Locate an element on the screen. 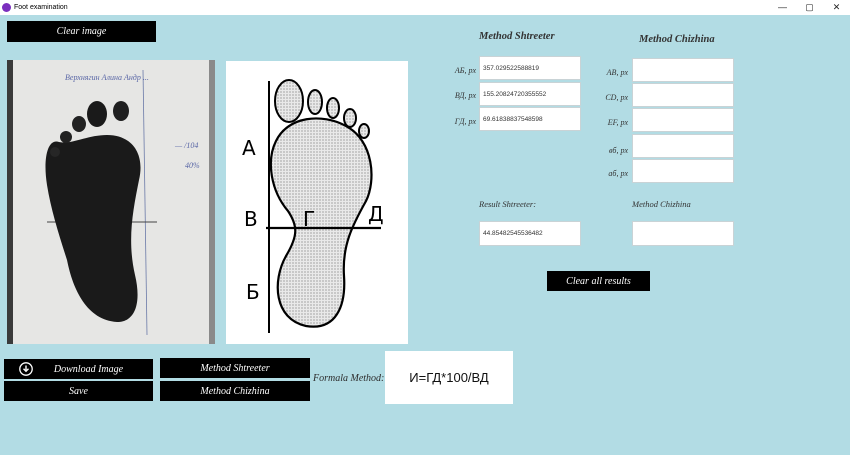 Image resolution: width=850 pixels, height=455 pixels. restore-icon: ▢ is located at coordinates (809, 7).